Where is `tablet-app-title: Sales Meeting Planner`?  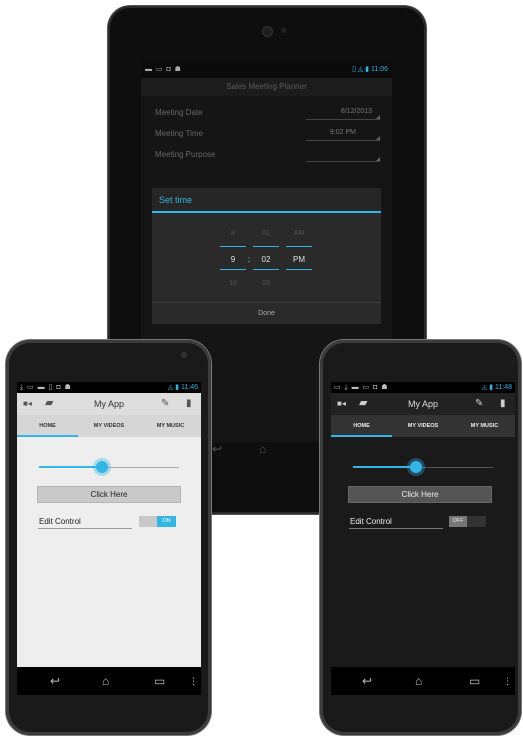
tablet-app-title: Sales Meeting Planner is located at coordinates (266, 87).